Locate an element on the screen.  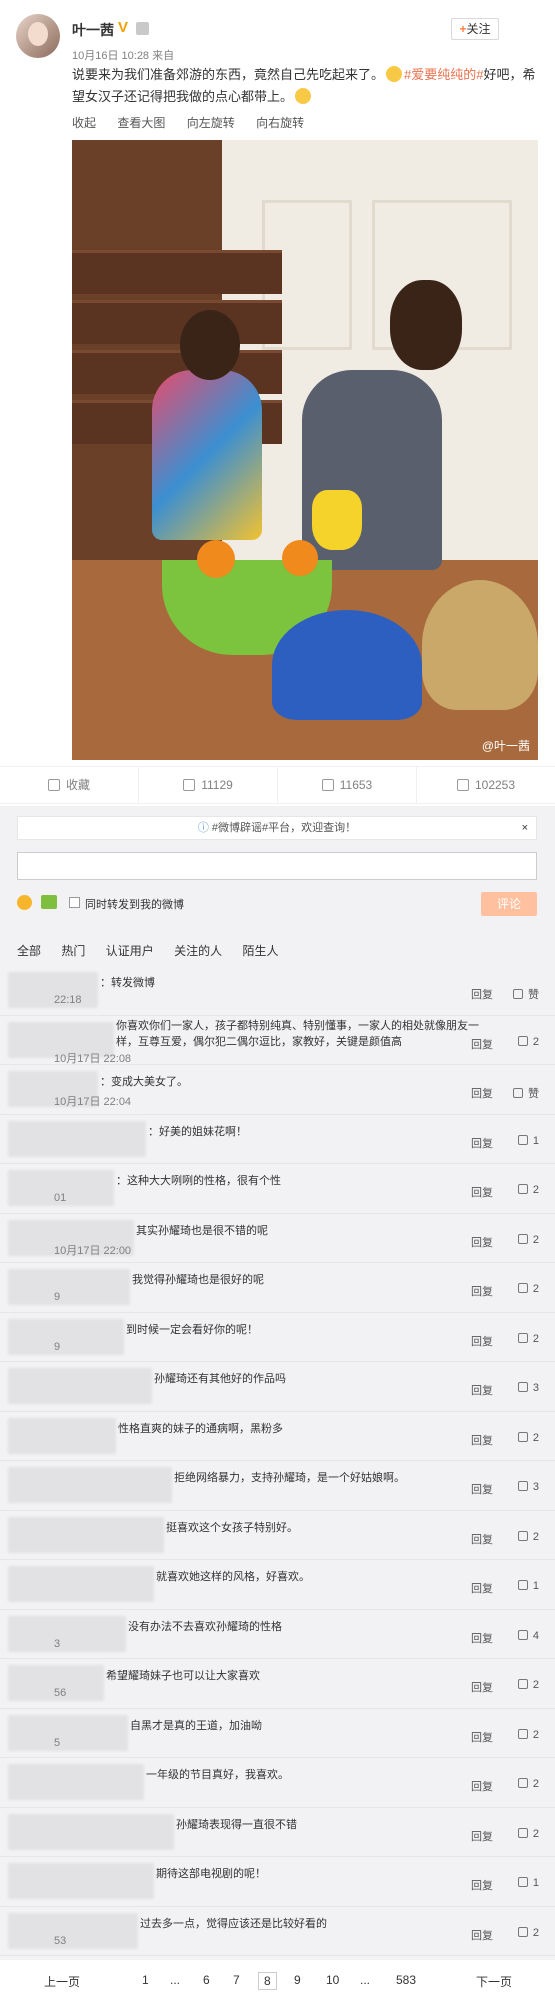
comment-like-button: 4 is located at coordinates (528, 1635).